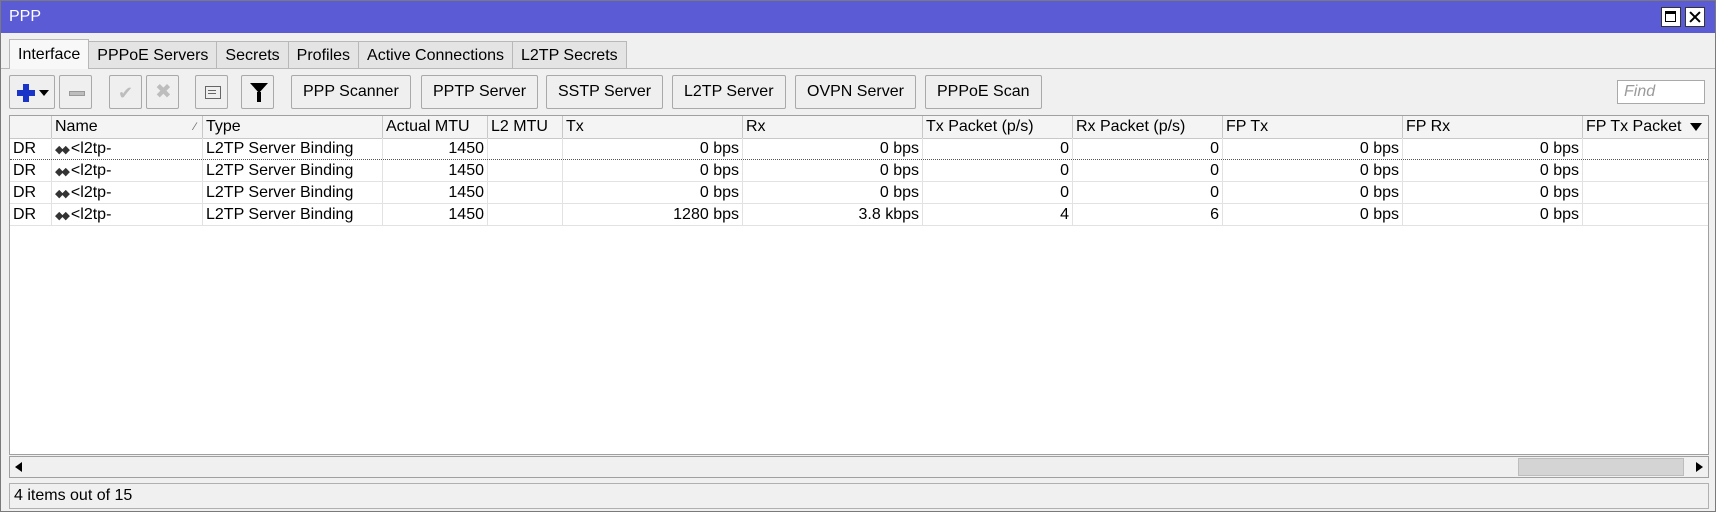 The width and height of the screenshot is (1732, 514). I want to click on col-fp-tx: FP Tx, so click(1313, 127).